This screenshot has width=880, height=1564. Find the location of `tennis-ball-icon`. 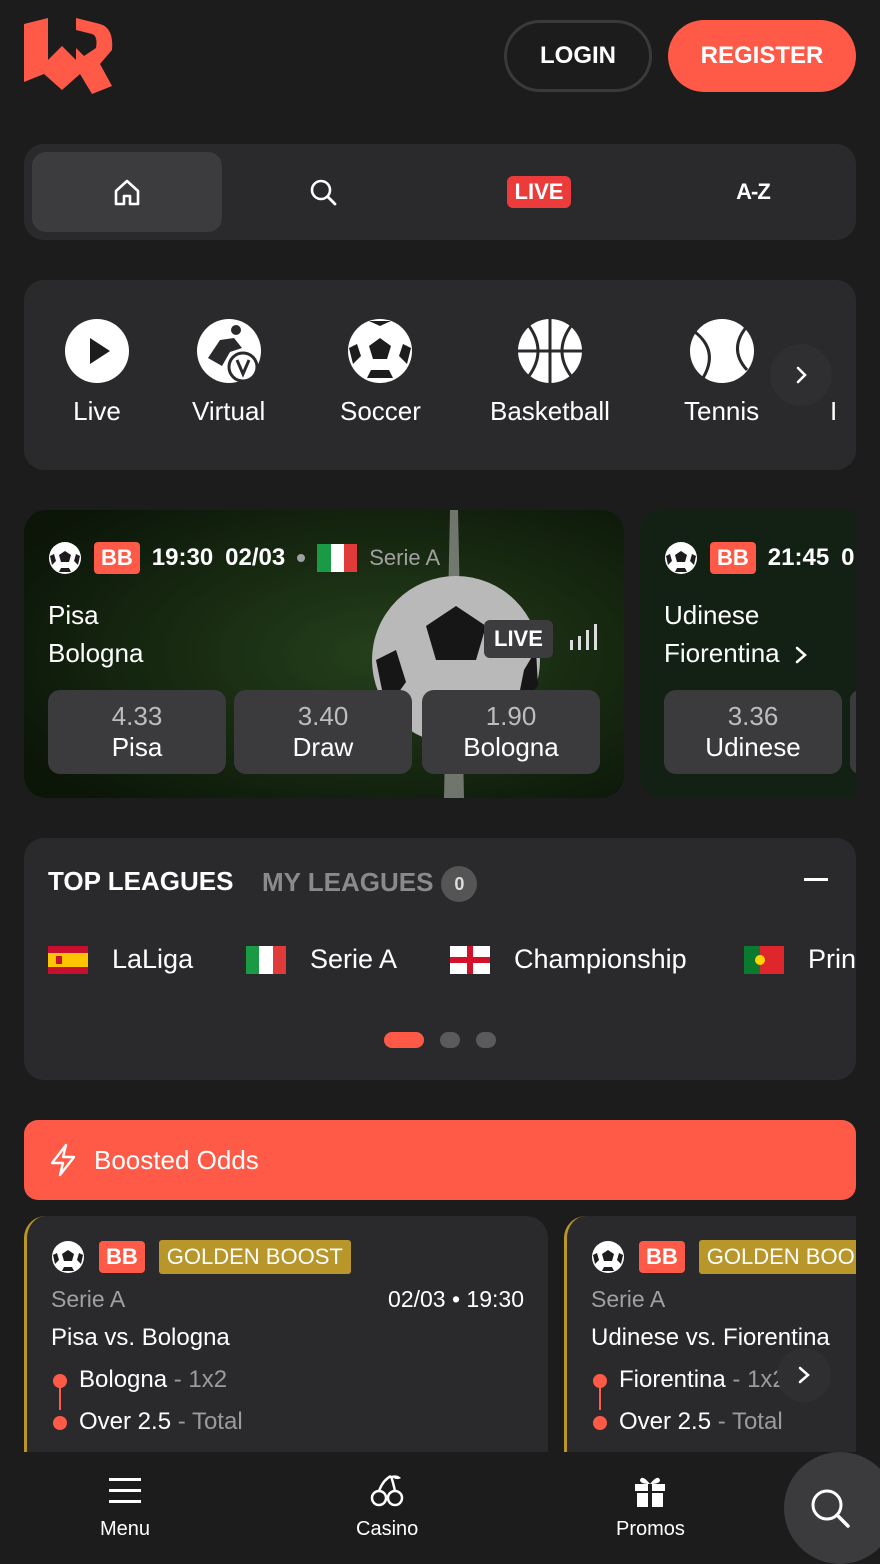

tennis-ball-icon is located at coordinates (721, 351).